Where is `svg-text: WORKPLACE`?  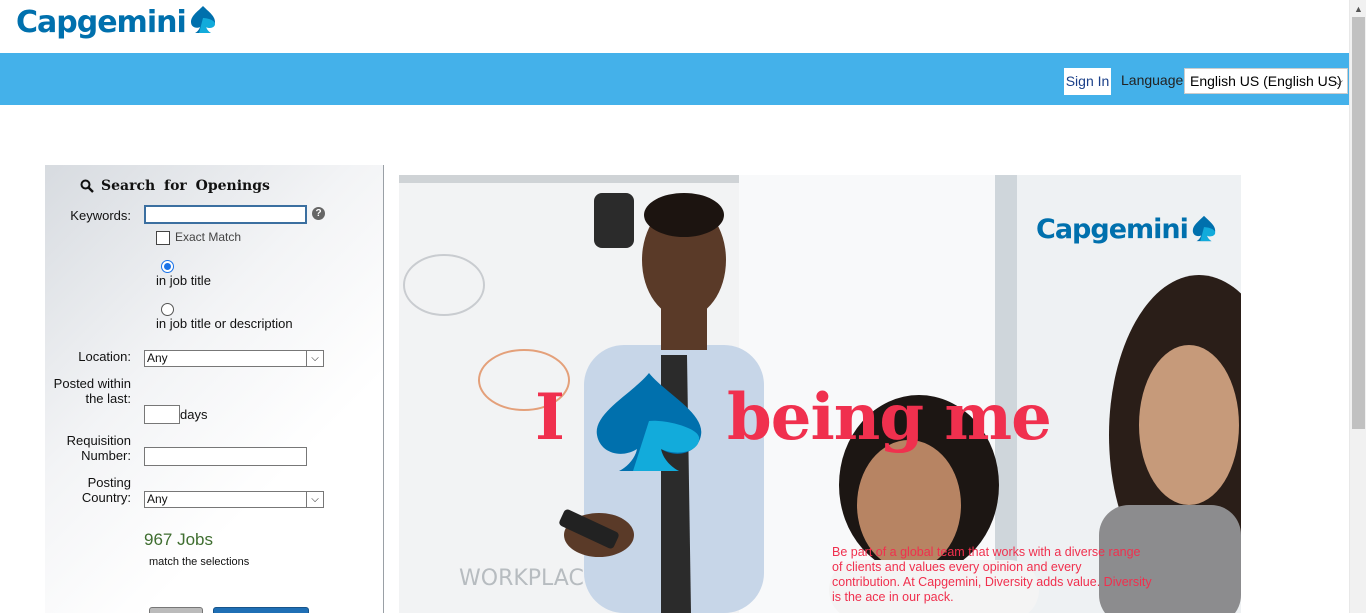 svg-text: WORKPLACE is located at coordinates (528, 578).